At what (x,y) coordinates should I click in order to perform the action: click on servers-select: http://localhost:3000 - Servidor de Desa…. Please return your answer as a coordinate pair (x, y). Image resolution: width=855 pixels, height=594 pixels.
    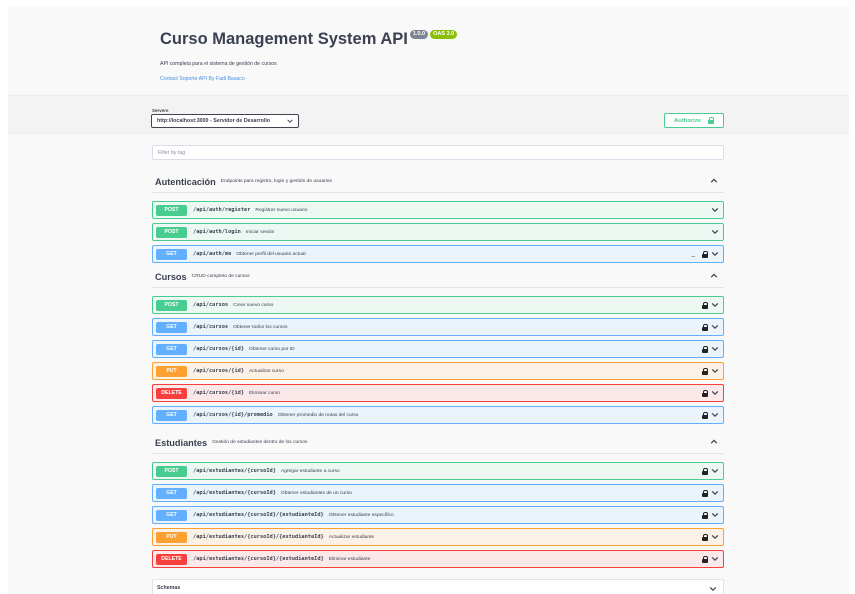
    Looking at the image, I should click on (225, 121).